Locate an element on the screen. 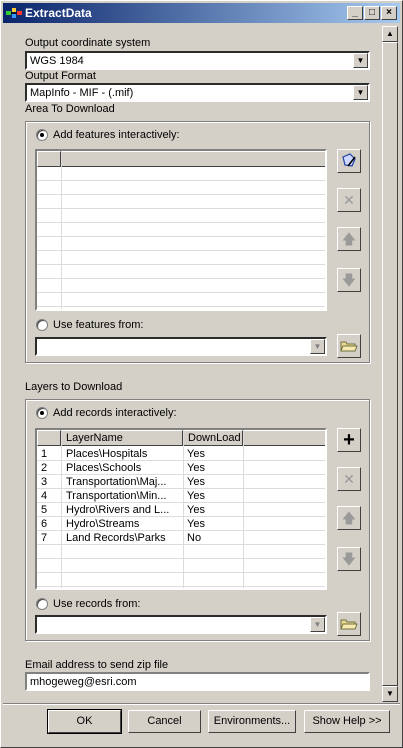  column-header-download: DownLoad is located at coordinates (213, 438).